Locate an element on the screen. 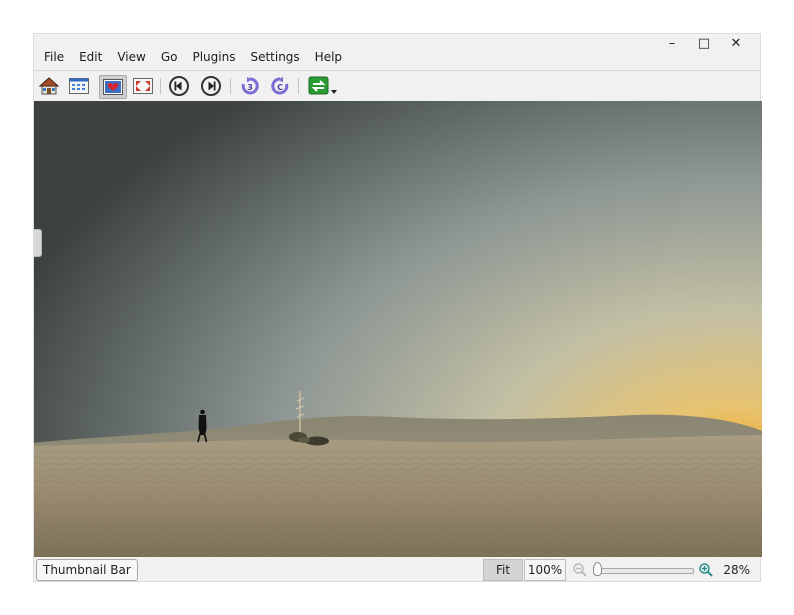 This screenshot has height=615, width=794. maximize-button: □ is located at coordinates (704, 44).